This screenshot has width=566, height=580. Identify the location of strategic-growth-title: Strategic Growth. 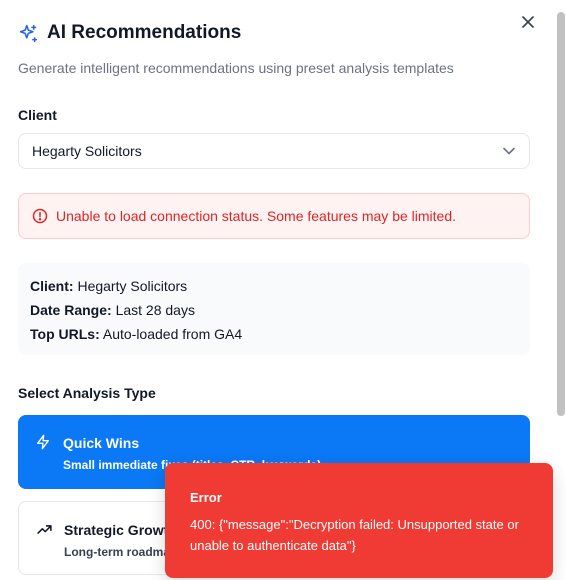
(120, 530).